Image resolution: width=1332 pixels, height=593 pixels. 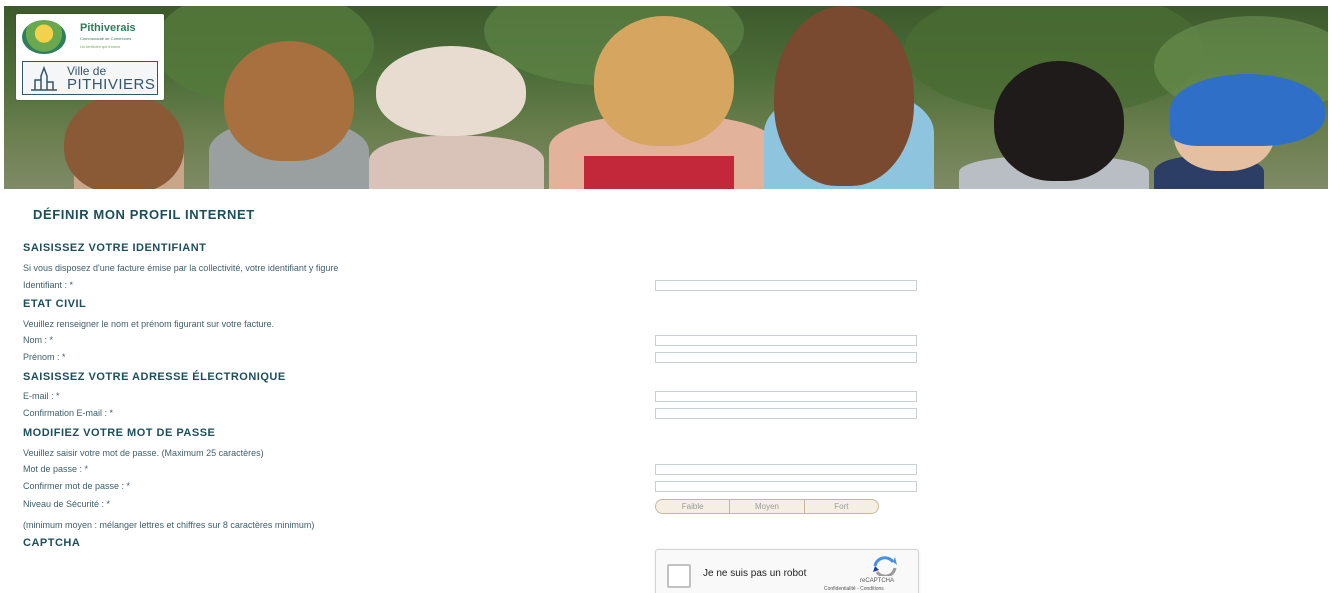 I want to click on password-input, so click(x=786, y=469).